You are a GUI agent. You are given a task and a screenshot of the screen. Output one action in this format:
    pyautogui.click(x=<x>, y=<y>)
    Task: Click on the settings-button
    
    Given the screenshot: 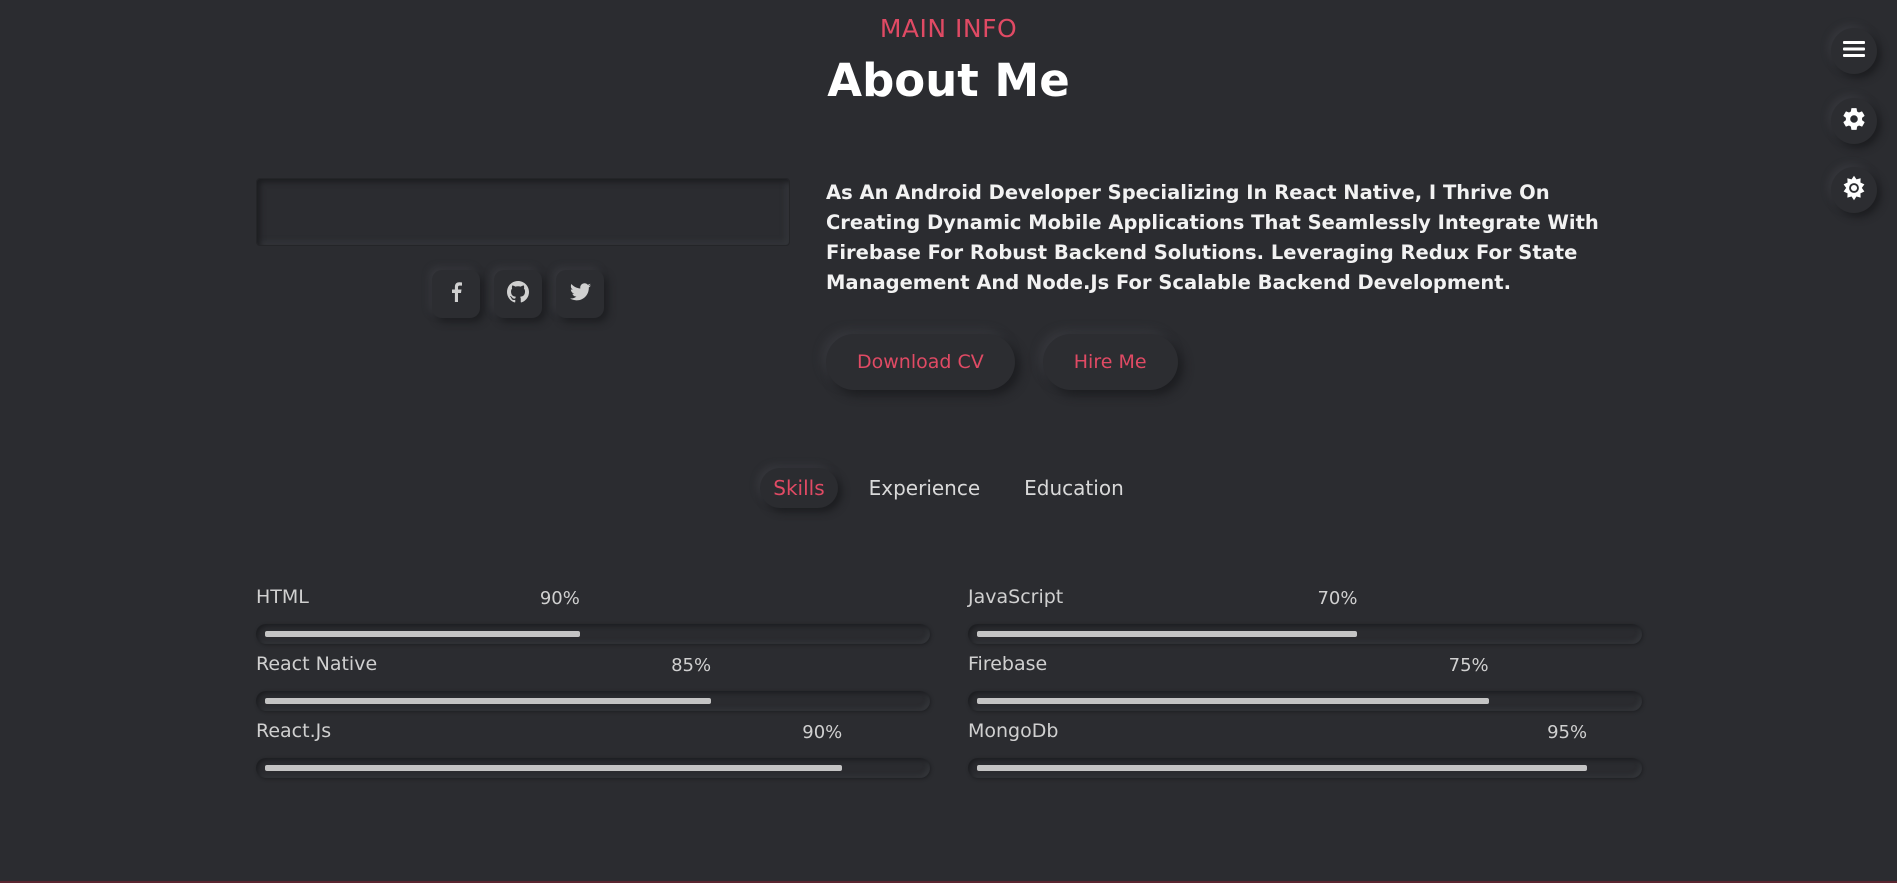 What is the action you would take?
    pyautogui.click(x=1854, y=121)
    